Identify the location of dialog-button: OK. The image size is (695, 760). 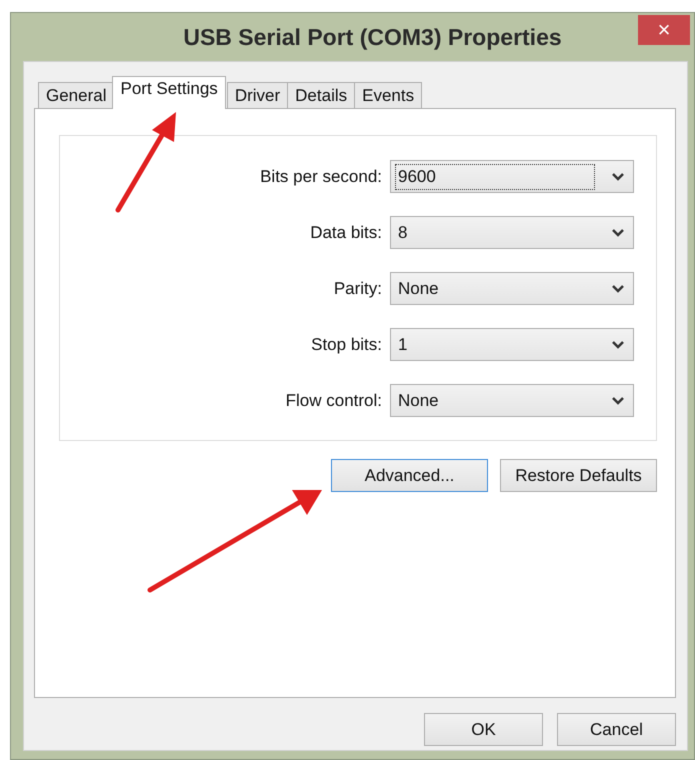
(483, 729).